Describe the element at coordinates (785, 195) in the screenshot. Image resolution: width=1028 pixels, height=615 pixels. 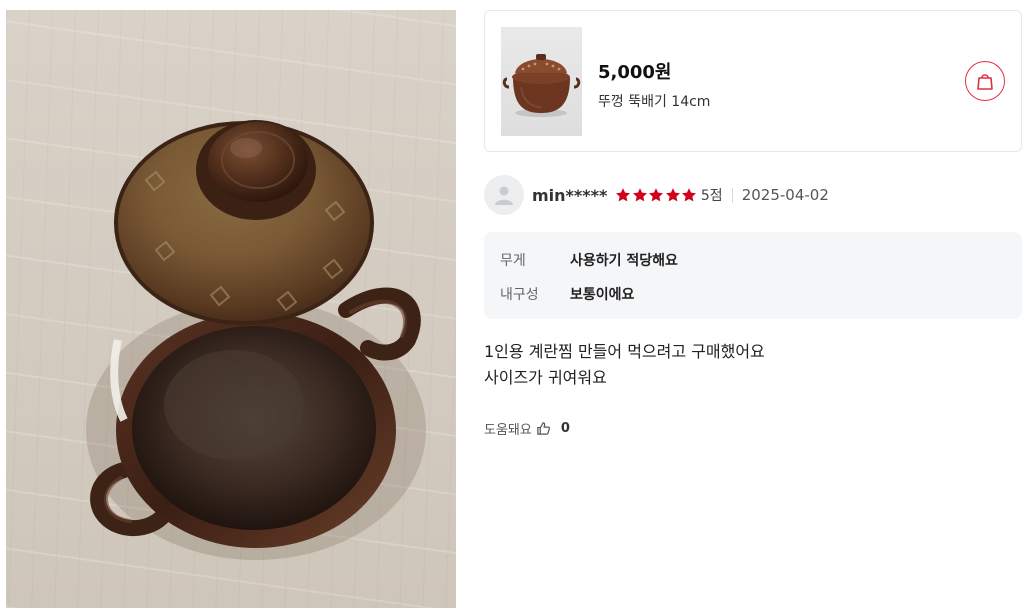
I see `review-date: 2025-04-02` at that location.